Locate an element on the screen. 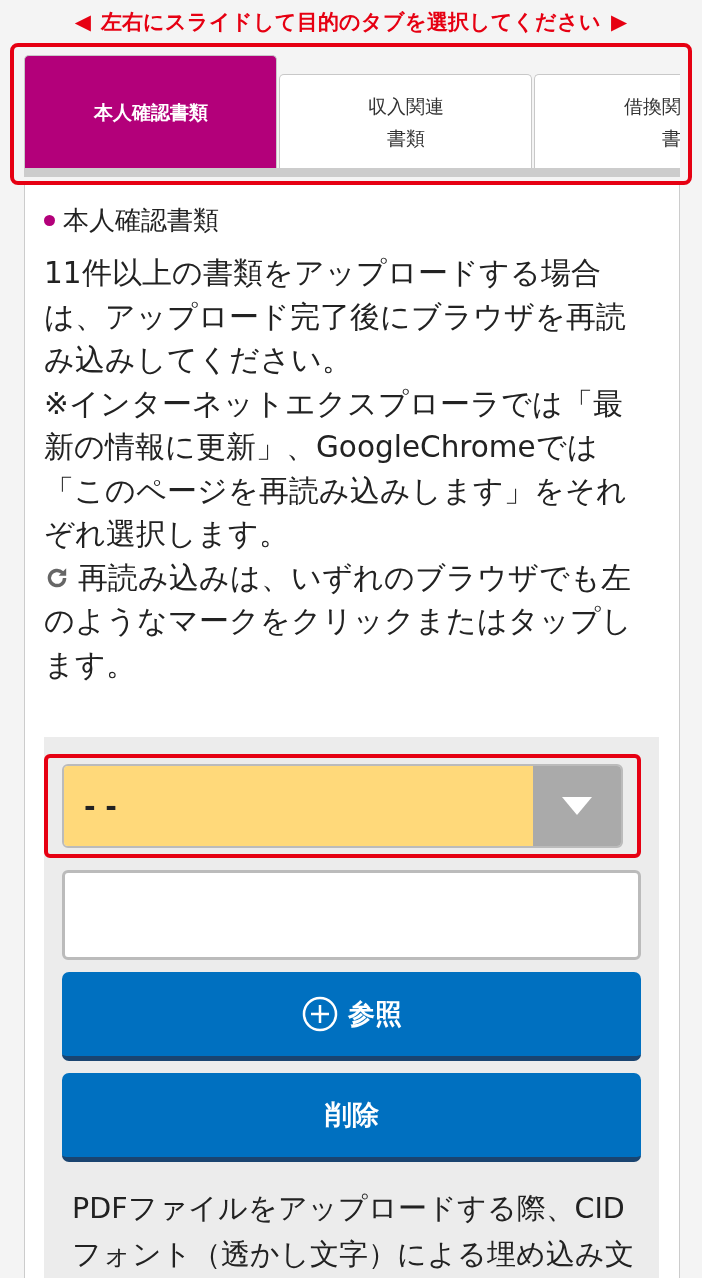 The image size is (702, 1278). plus-circle-icon is located at coordinates (319, 1014).